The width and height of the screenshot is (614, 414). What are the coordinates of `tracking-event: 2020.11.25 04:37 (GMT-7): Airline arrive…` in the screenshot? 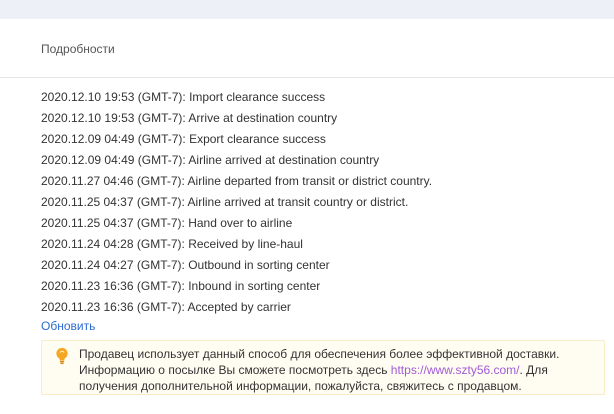 It's located at (225, 202).